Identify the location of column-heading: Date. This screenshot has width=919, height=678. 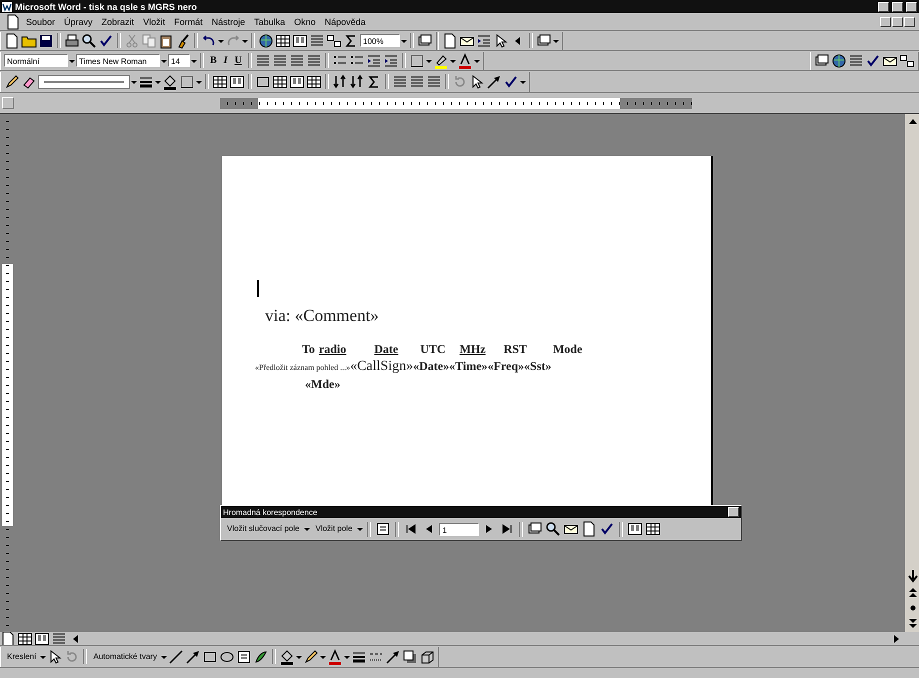
(386, 349).